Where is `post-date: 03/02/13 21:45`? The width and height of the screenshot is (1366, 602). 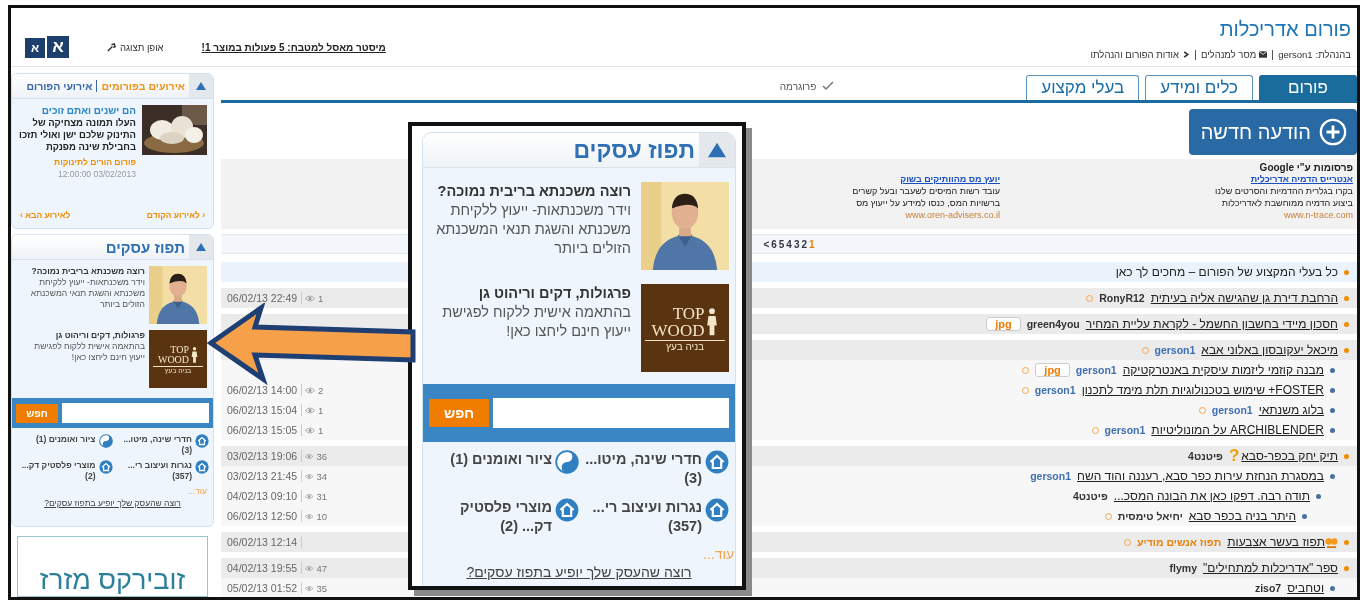 post-date: 03/02/13 21:45 is located at coordinates (265, 476).